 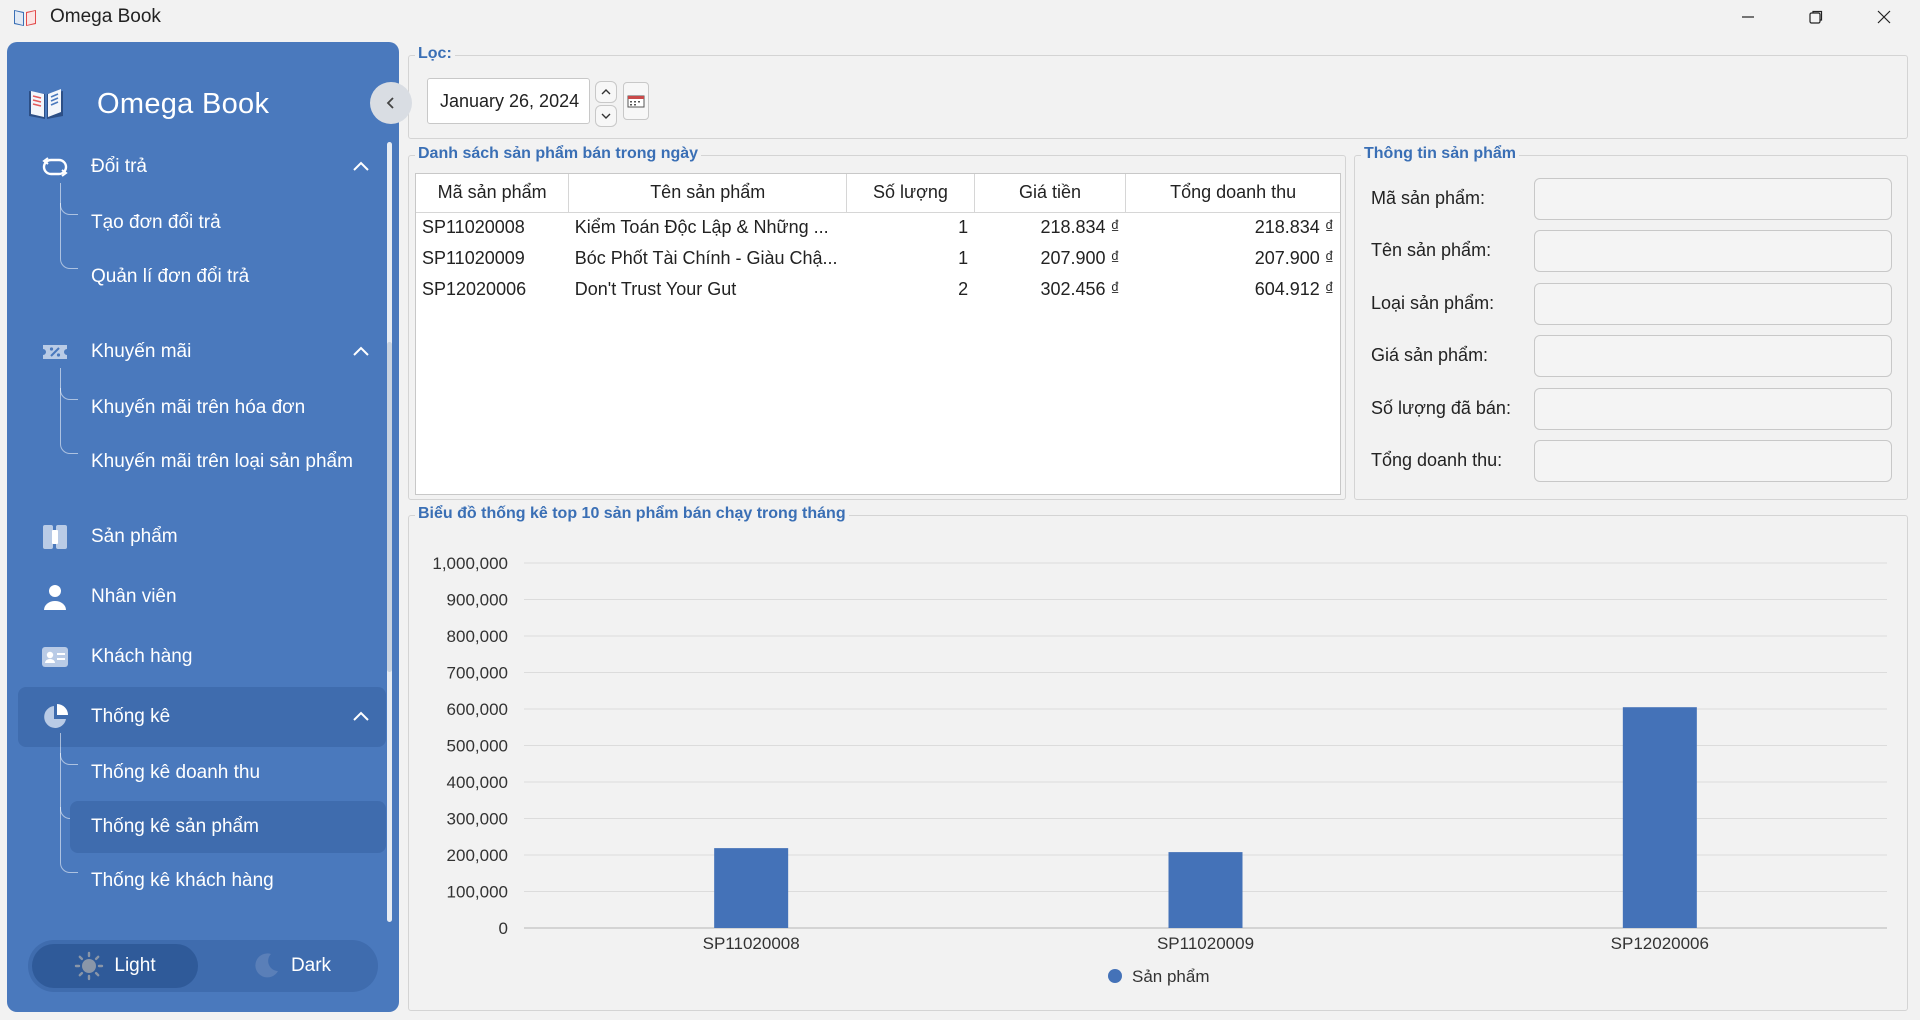 What do you see at coordinates (751, 943) in the screenshot?
I see `x-tick-label: SP11020008` at bounding box center [751, 943].